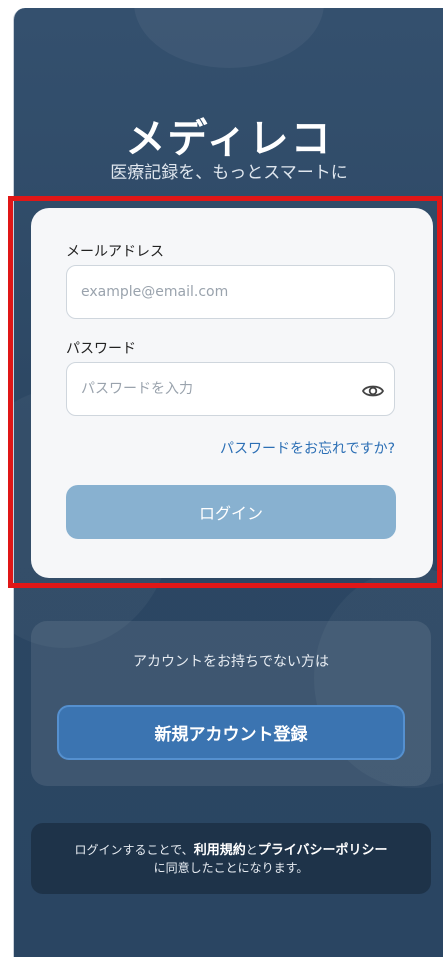 The image size is (443, 957). What do you see at coordinates (134, 850) in the screenshot?
I see `terms-prefix: ログインすることで、` at bounding box center [134, 850].